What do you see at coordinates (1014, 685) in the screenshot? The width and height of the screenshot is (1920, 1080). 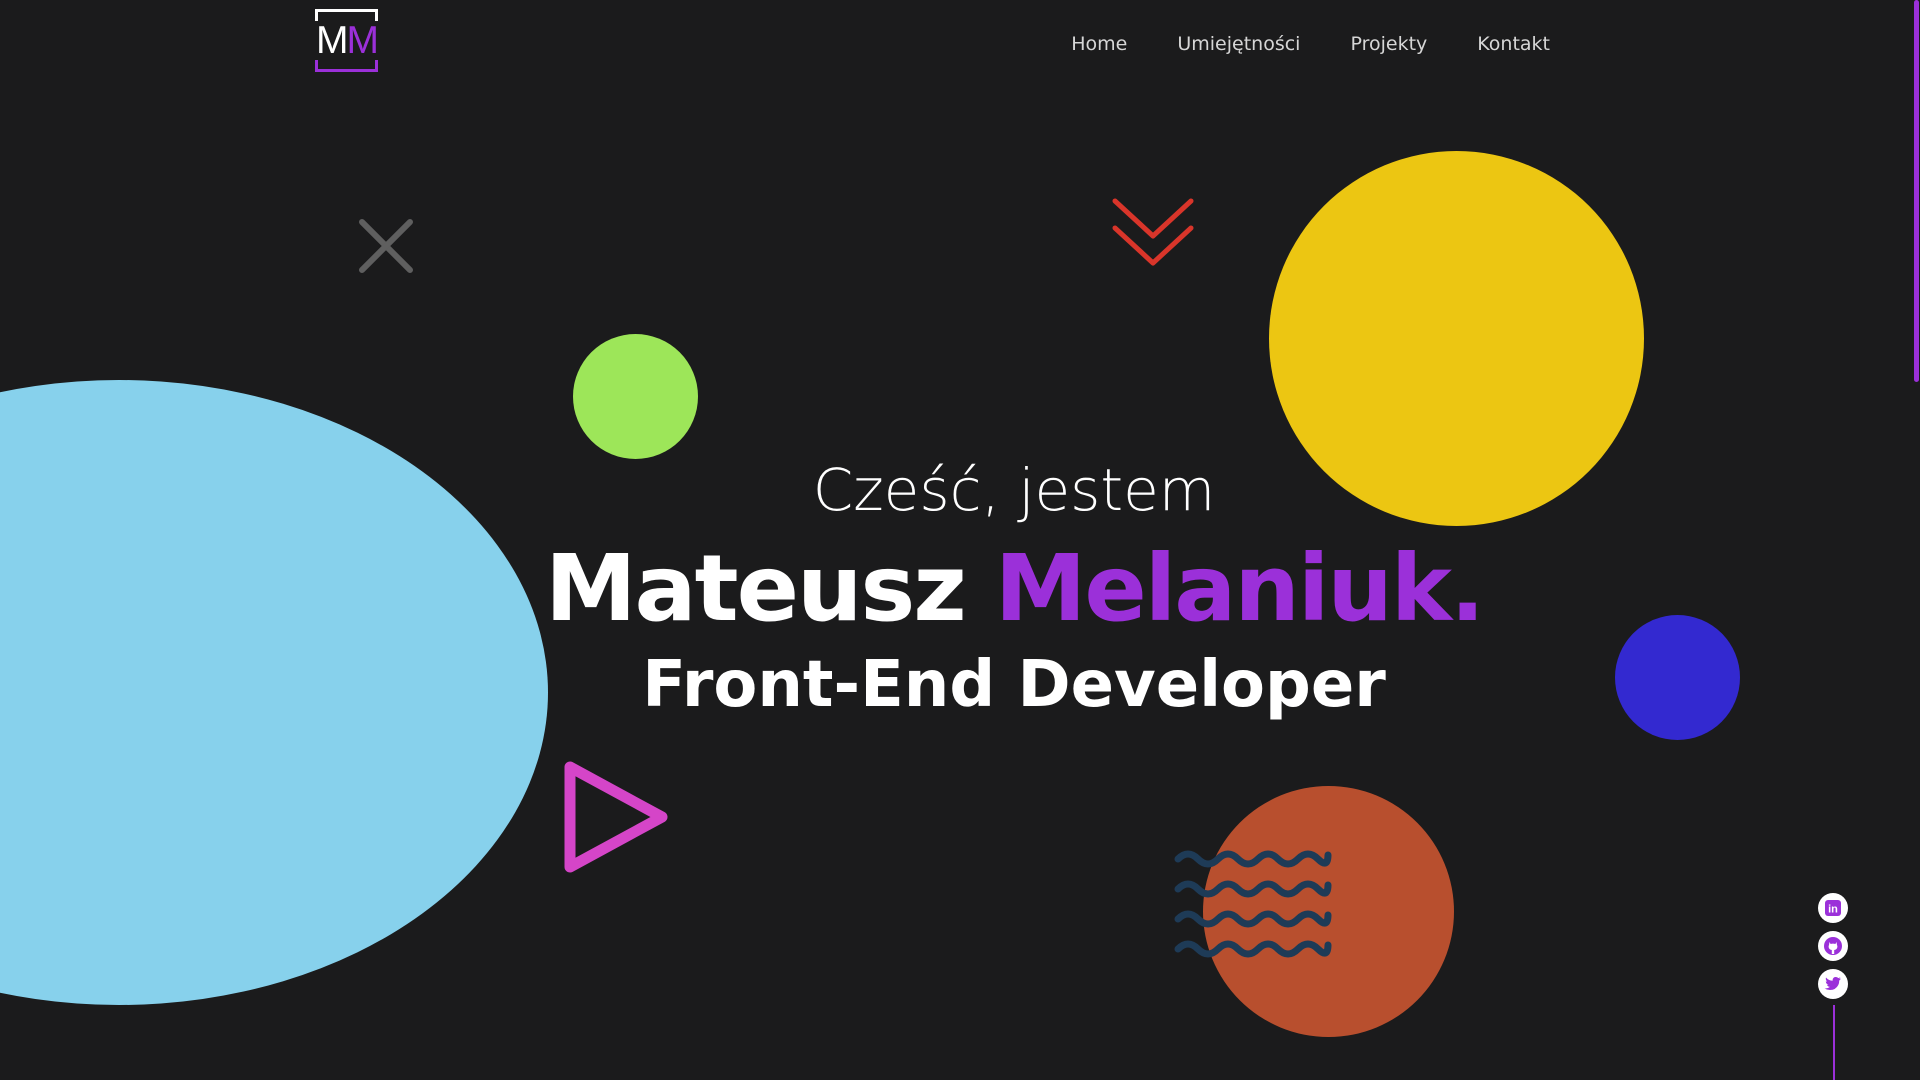 I see `hero-role: Front-End Developer` at bounding box center [1014, 685].